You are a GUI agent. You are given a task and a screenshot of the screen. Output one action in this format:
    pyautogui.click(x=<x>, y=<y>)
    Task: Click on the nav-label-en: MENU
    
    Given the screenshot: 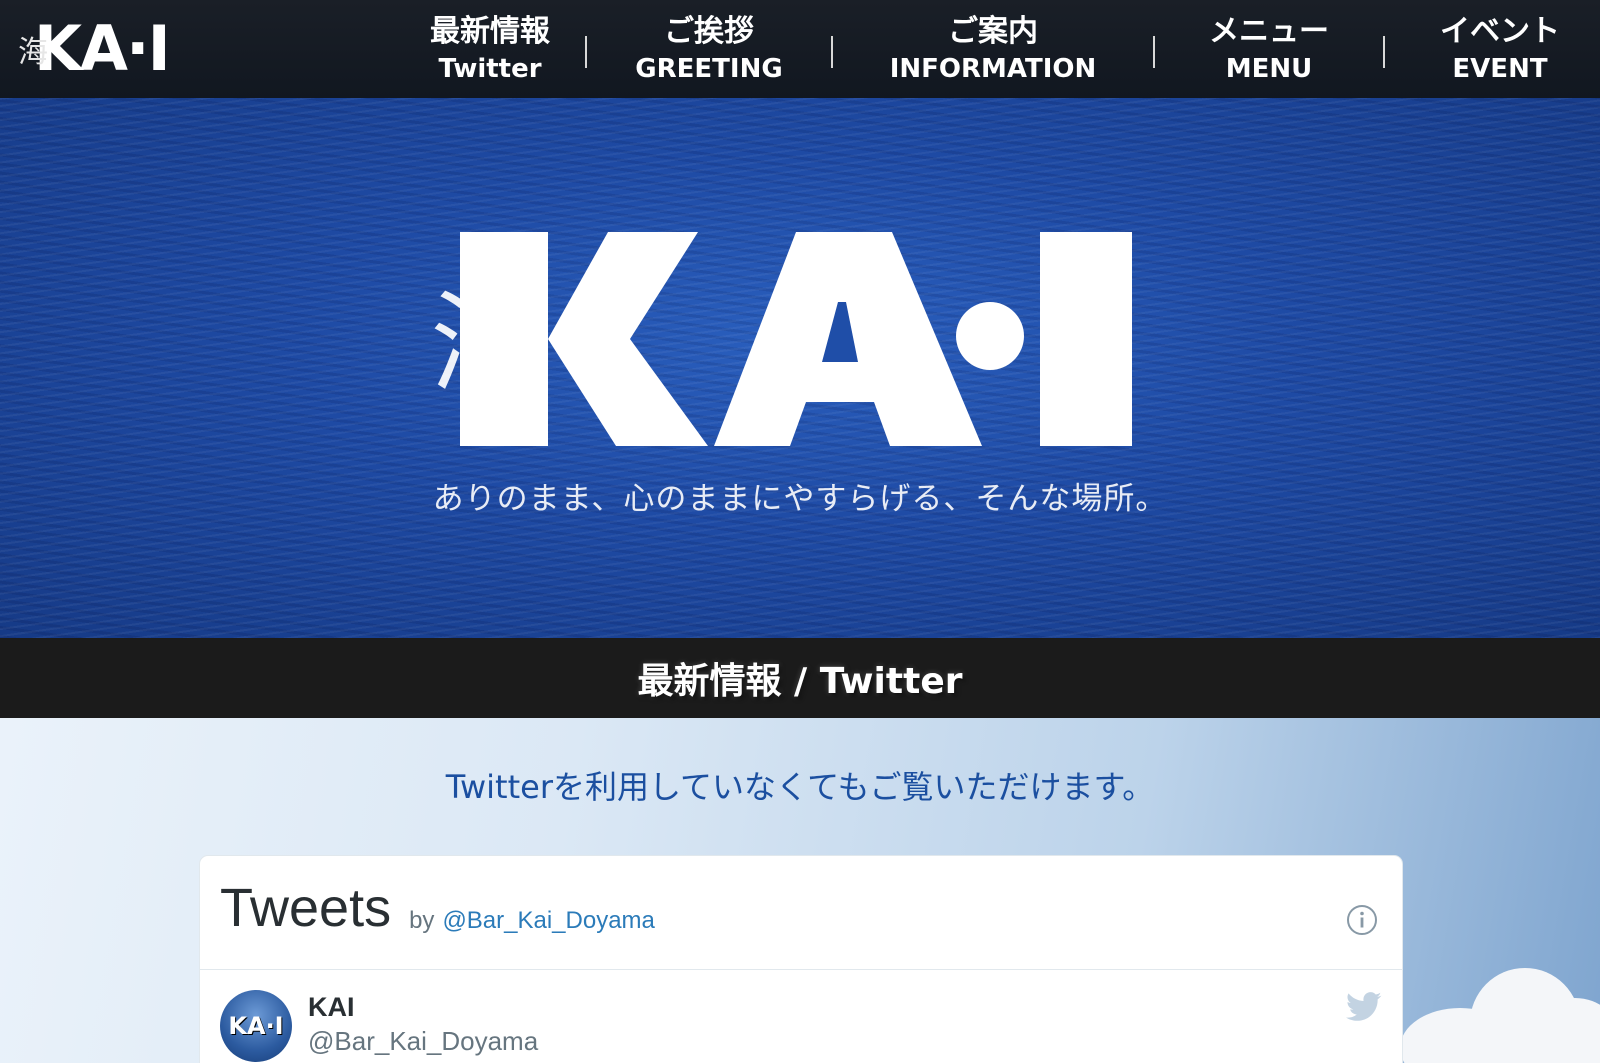 What is the action you would take?
    pyautogui.click(x=1269, y=69)
    